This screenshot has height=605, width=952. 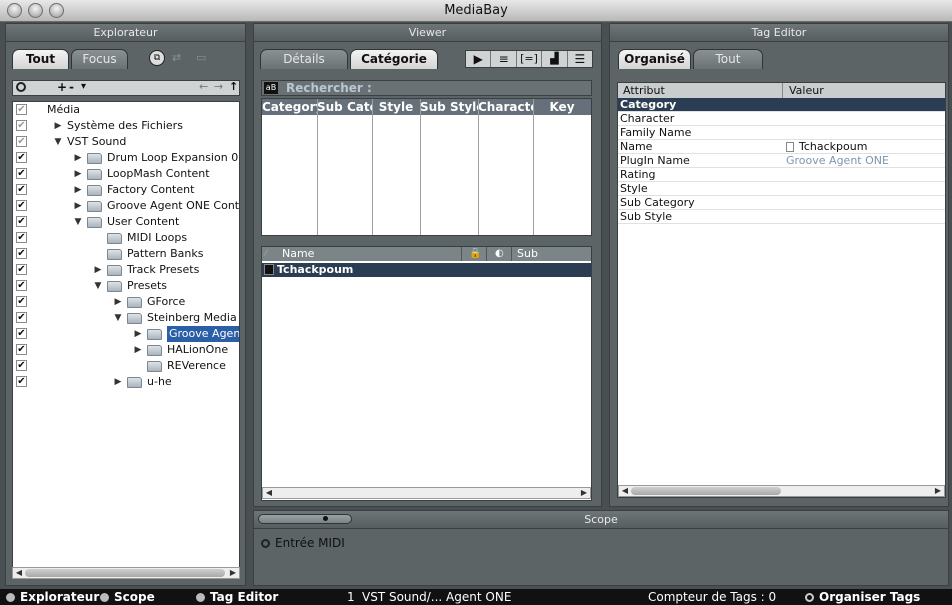 What do you see at coordinates (396, 107) in the screenshot?
I see `category-column-header: Style` at bounding box center [396, 107].